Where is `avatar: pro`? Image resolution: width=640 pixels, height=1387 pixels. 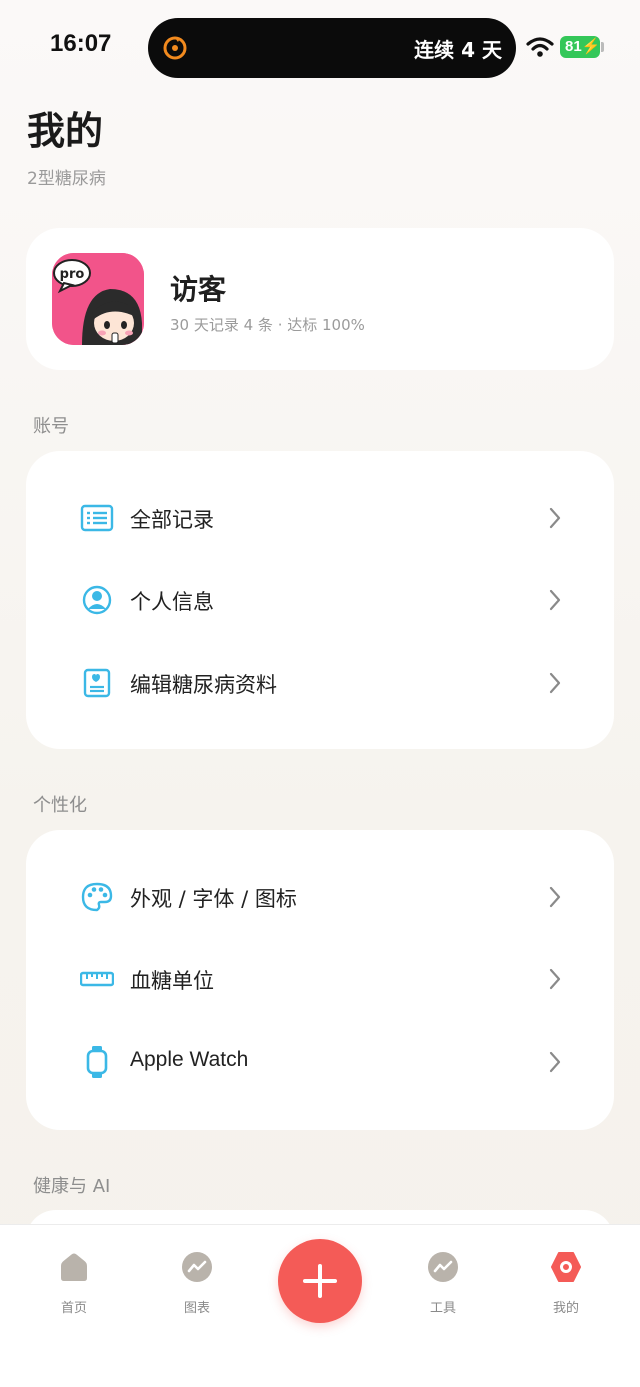
avatar: pro is located at coordinates (98, 299).